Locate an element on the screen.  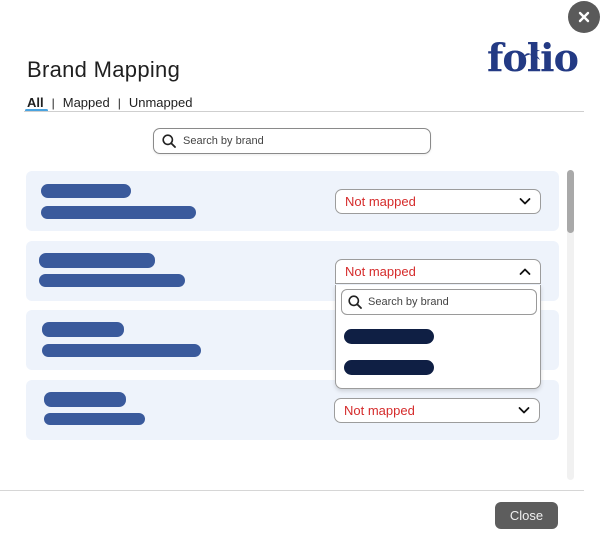
brand-search-input is located at coordinates (293, 141).